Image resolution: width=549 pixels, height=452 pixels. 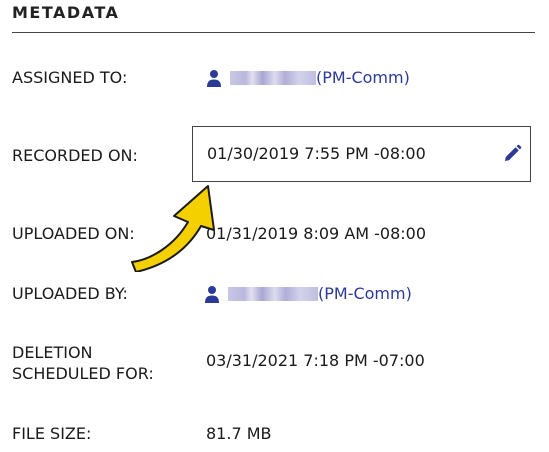 I want to click on pencil-icon, so click(x=512, y=154).